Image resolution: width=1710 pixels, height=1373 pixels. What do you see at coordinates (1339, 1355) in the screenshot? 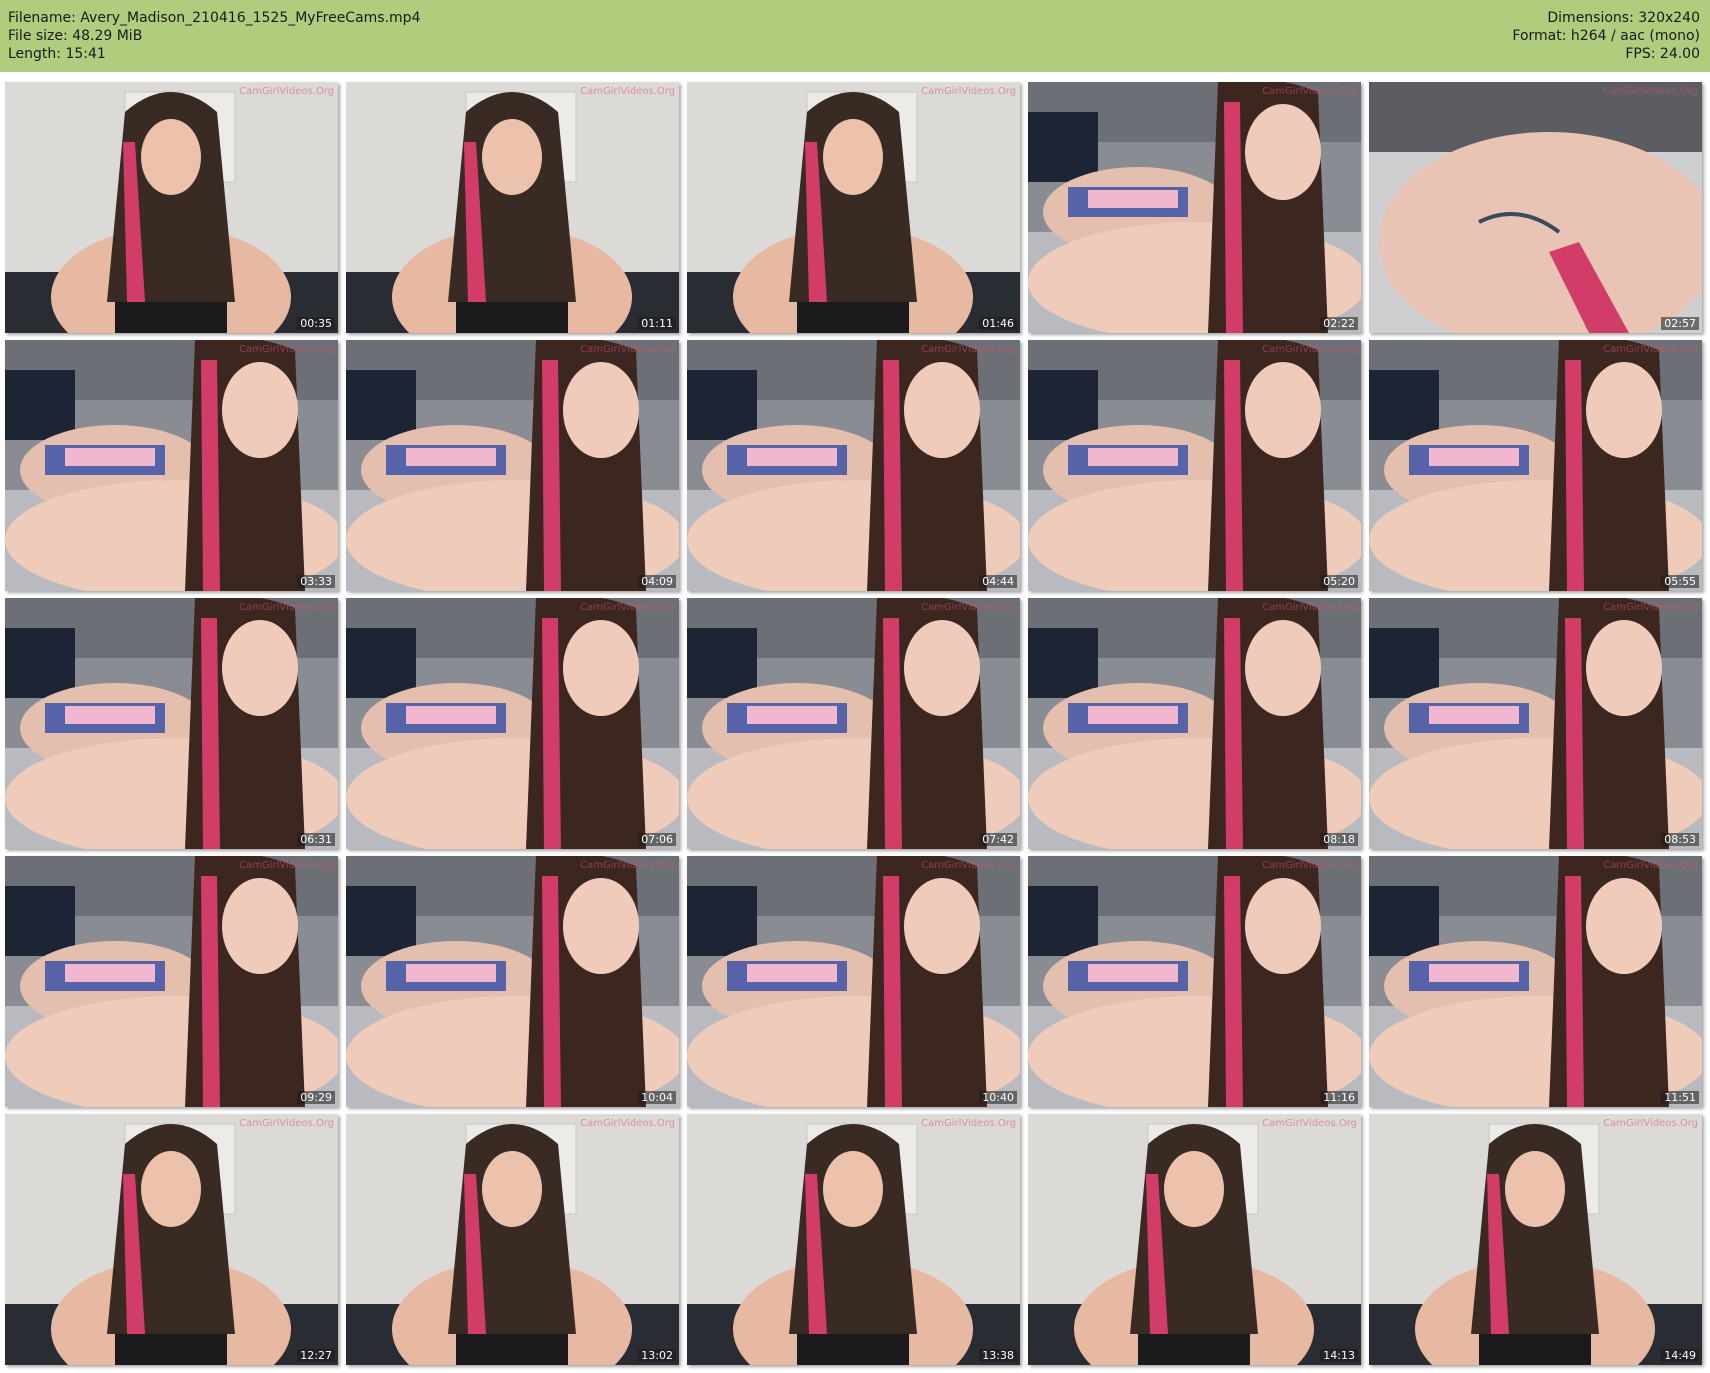
I see `timestamp-label: 14:13` at bounding box center [1339, 1355].